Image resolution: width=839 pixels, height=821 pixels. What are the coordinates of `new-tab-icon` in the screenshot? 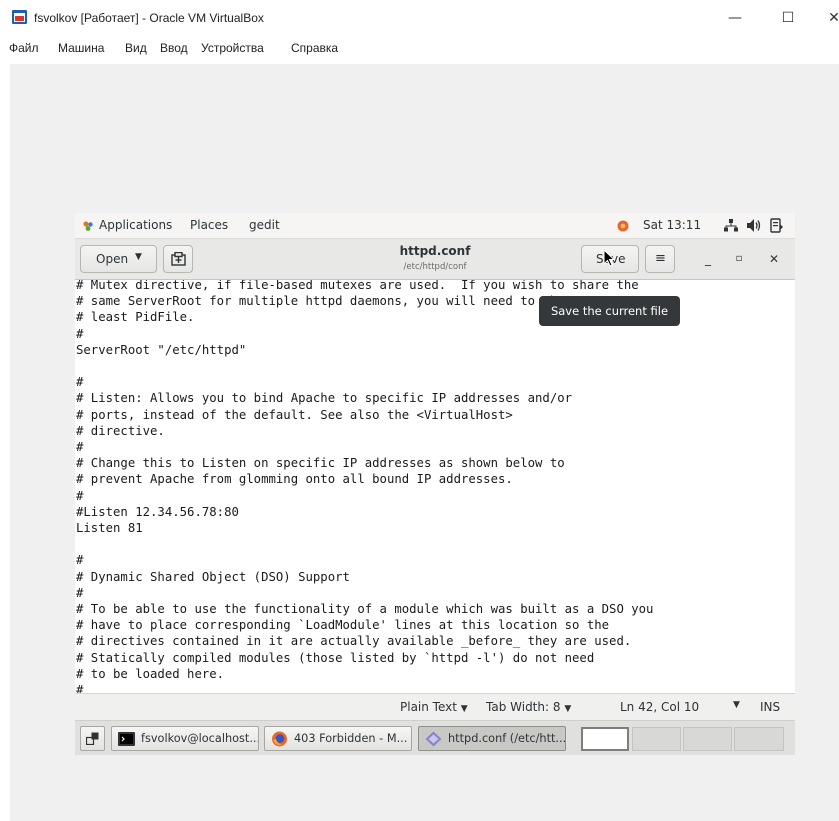 It's located at (178, 259).